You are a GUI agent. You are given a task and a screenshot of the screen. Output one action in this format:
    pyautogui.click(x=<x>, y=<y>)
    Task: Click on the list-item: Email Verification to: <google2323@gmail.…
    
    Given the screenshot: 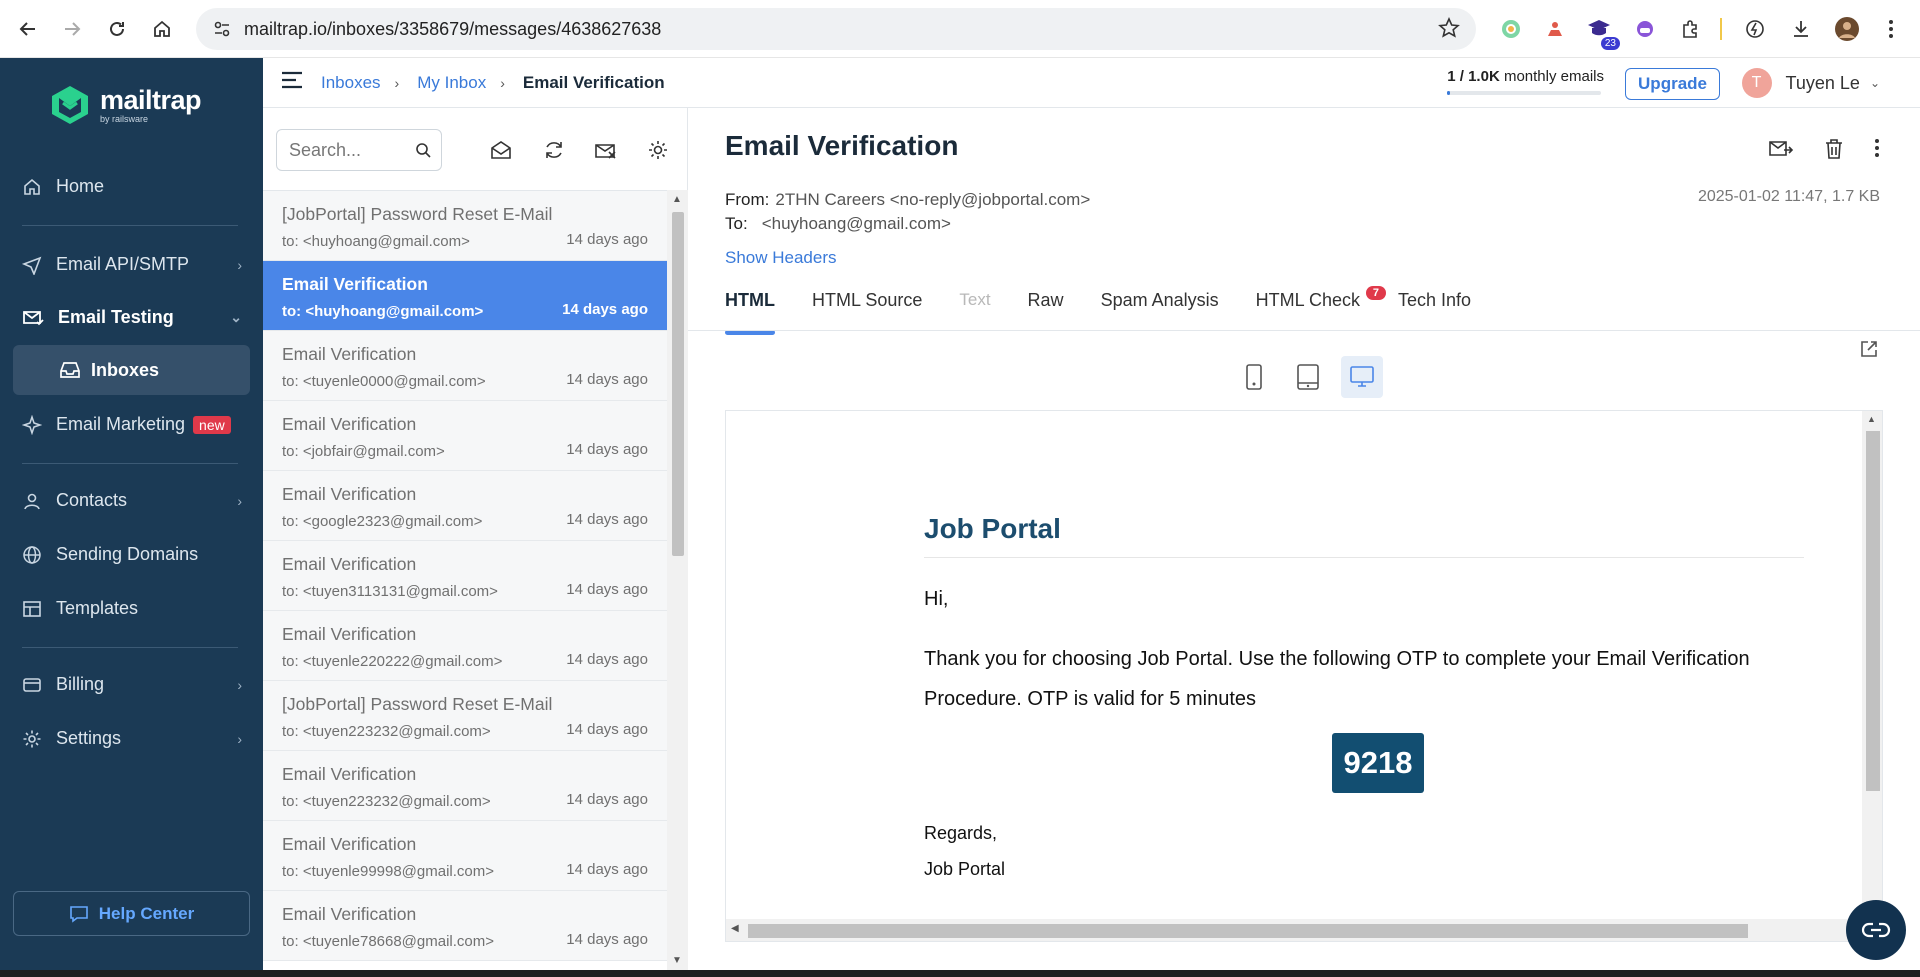 What is the action you would take?
    pyautogui.click(x=465, y=506)
    